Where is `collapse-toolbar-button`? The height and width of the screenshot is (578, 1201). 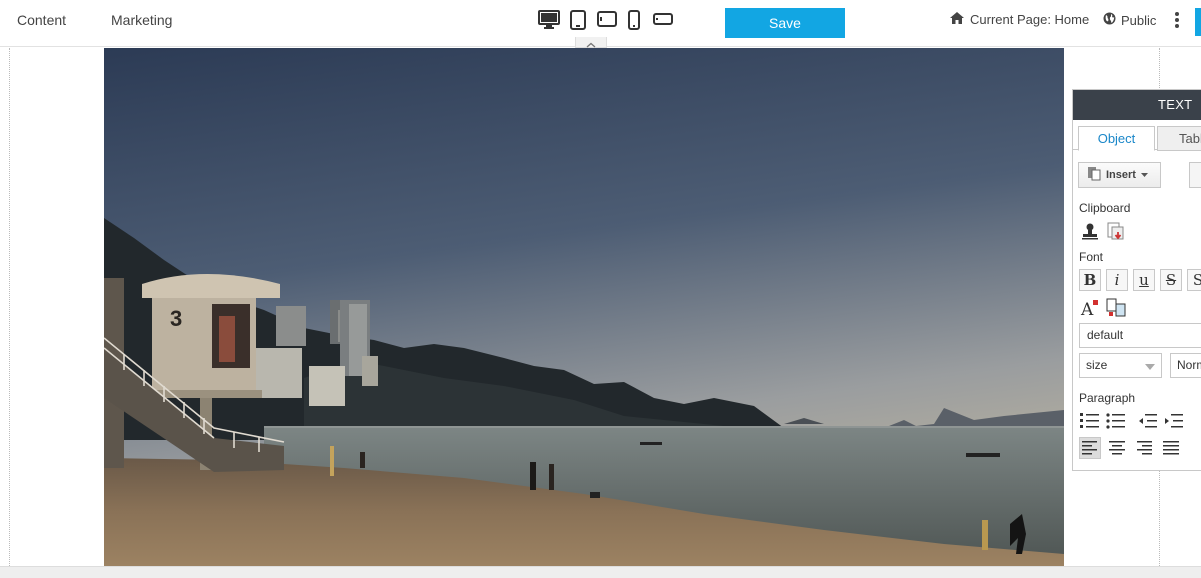
collapse-toolbar-button is located at coordinates (591, 42).